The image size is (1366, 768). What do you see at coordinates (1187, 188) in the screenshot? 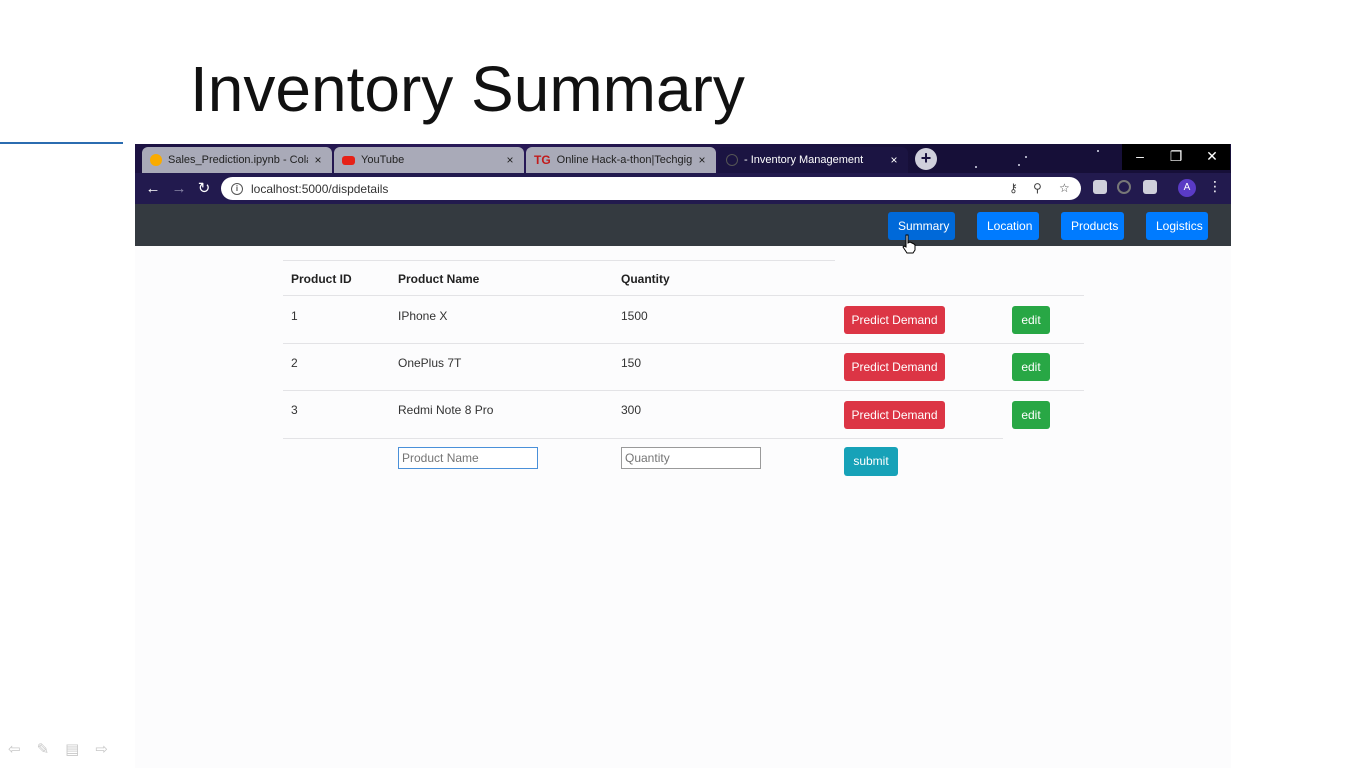
I see `profile-avatar: A` at bounding box center [1187, 188].